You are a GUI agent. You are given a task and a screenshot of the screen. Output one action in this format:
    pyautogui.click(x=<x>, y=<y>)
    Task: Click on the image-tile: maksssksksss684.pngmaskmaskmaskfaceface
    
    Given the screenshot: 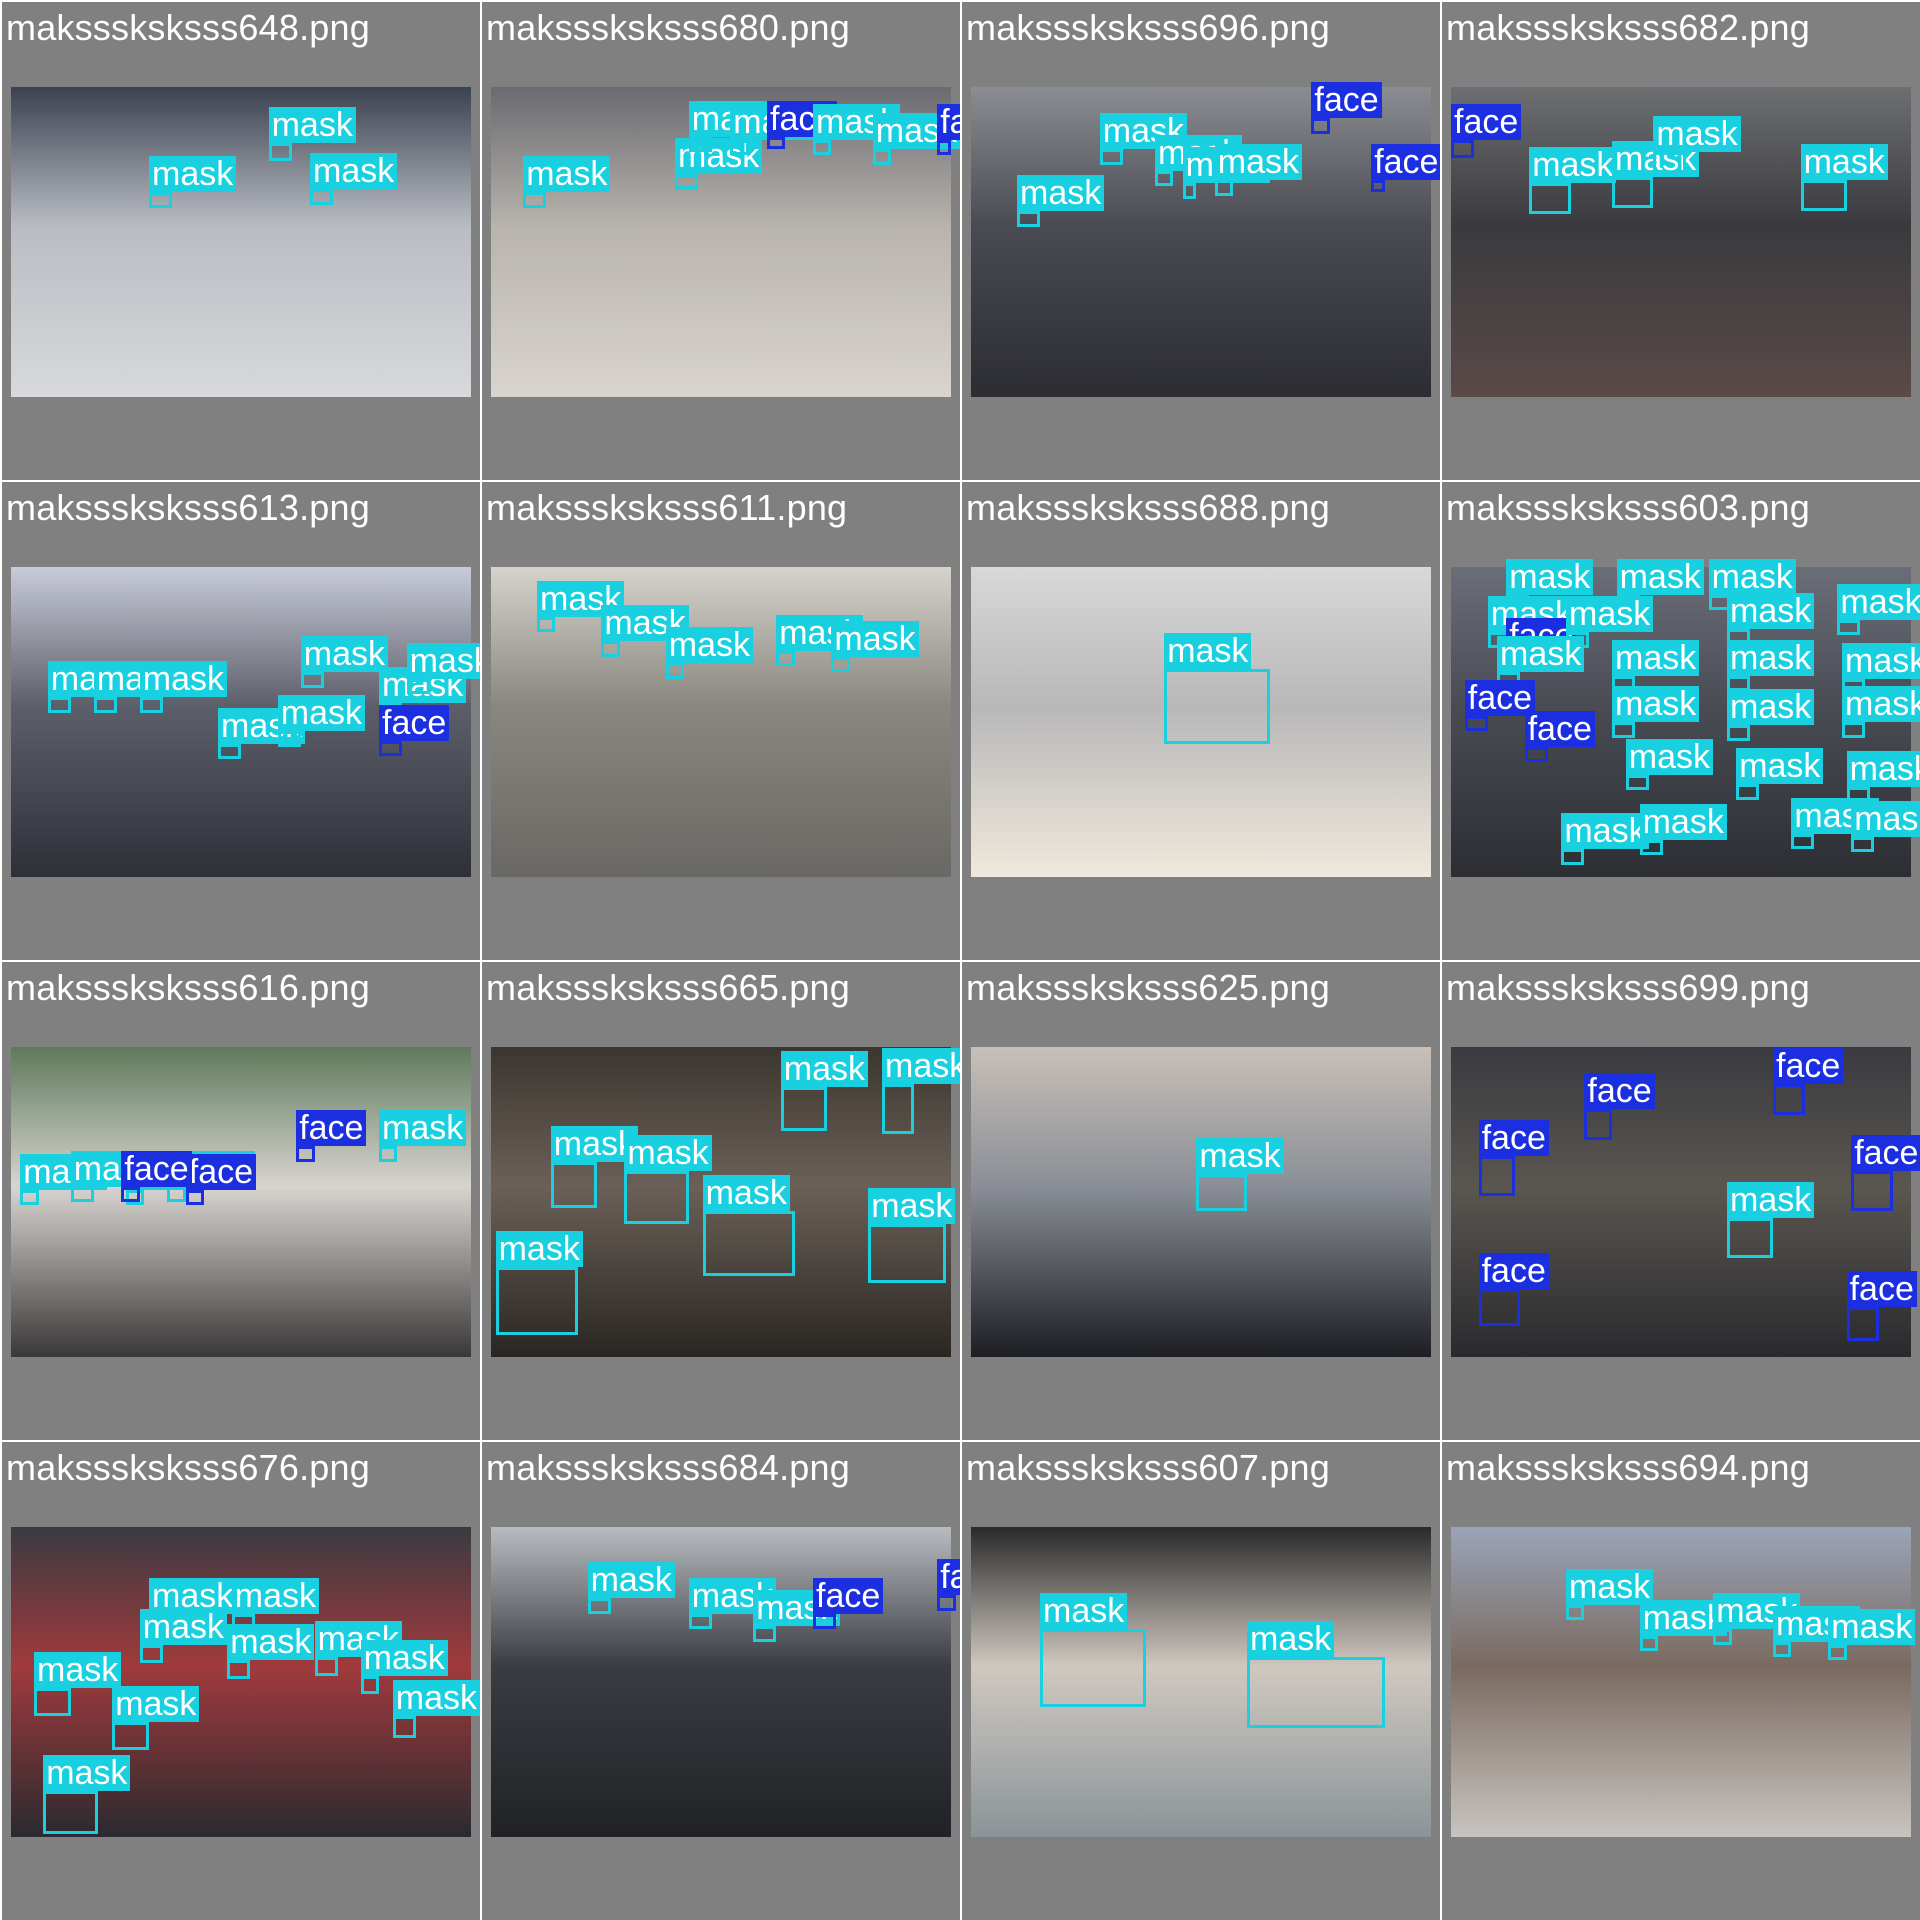 What is the action you would take?
    pyautogui.click(x=721, y=1681)
    